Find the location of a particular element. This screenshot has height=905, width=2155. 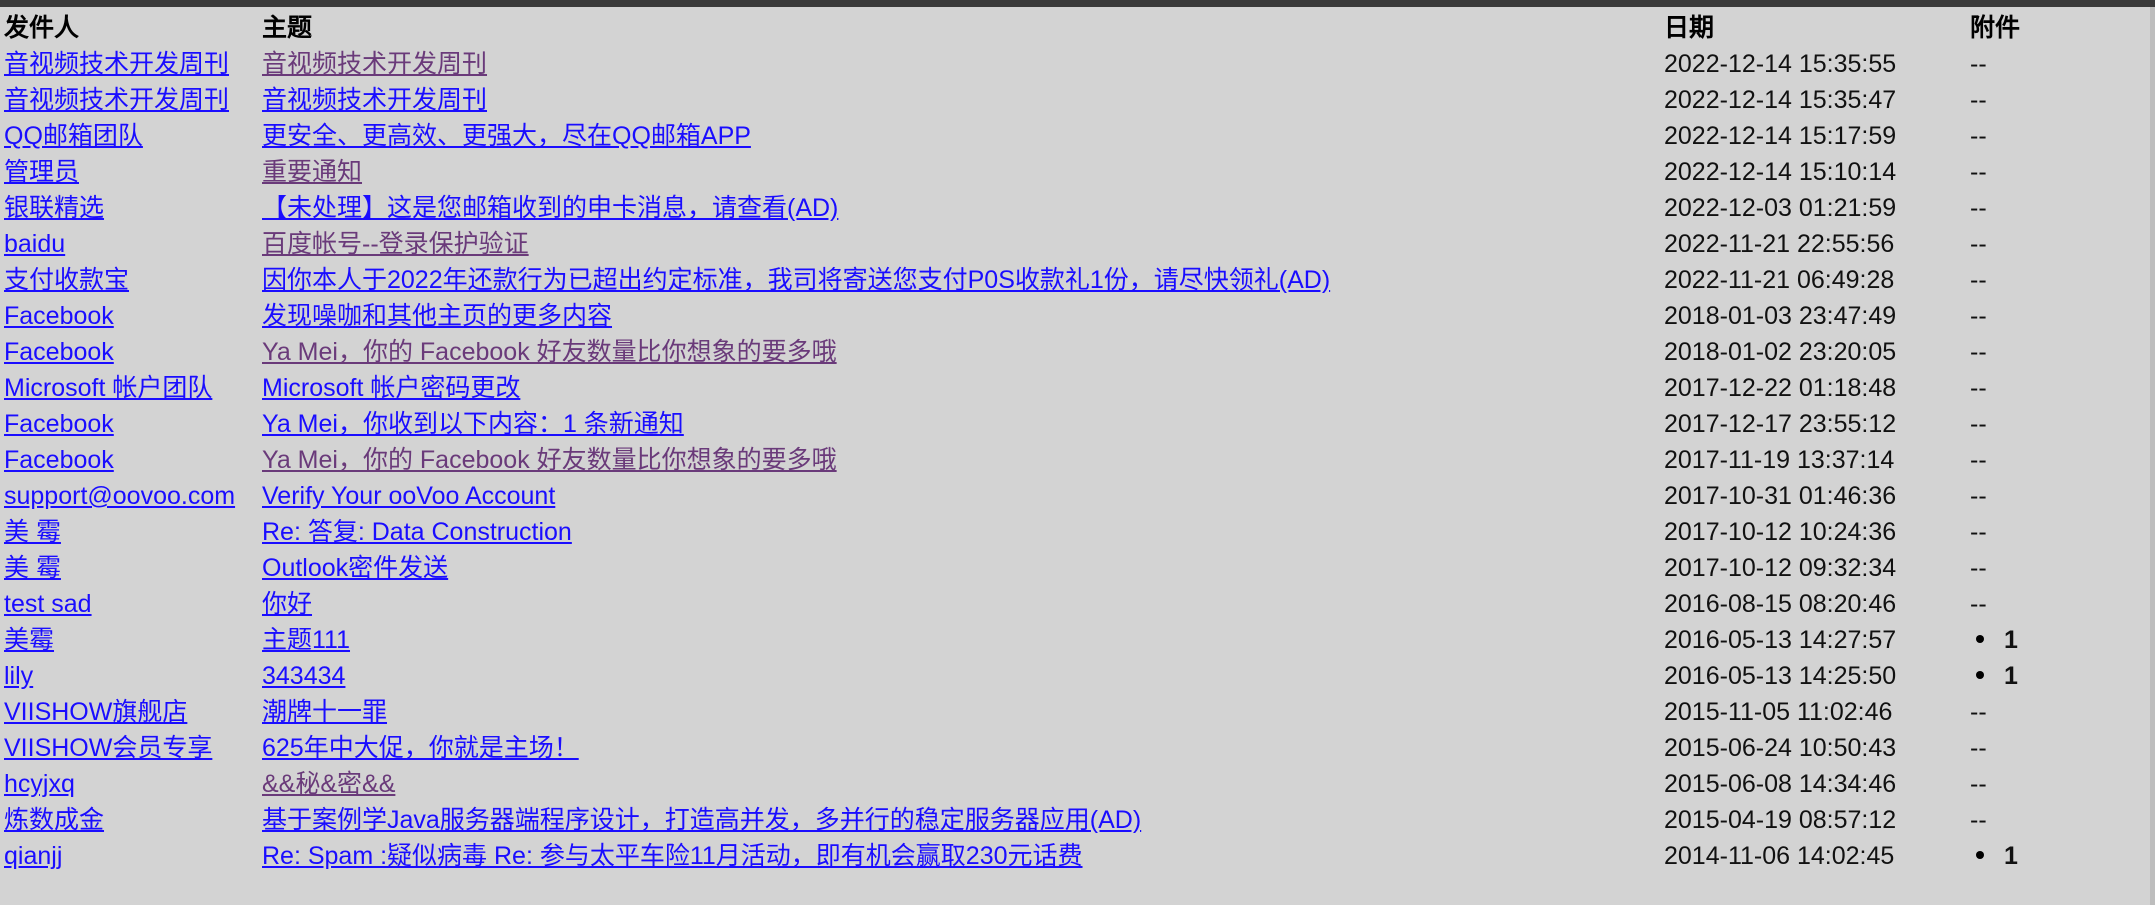

subject-link: 343434 is located at coordinates (303, 676).